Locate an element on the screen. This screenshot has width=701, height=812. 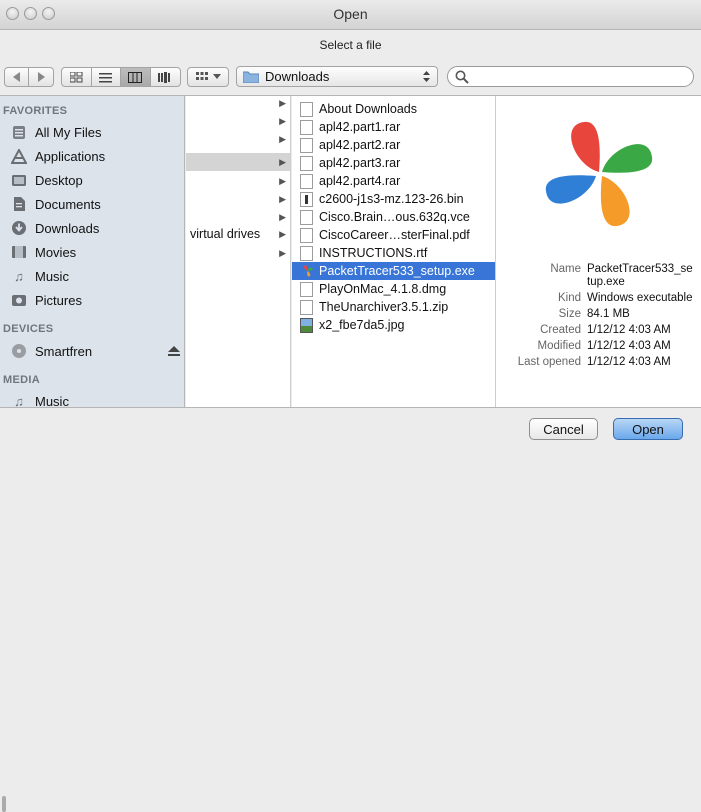
downloads-icon is located at coordinates (19, 228).